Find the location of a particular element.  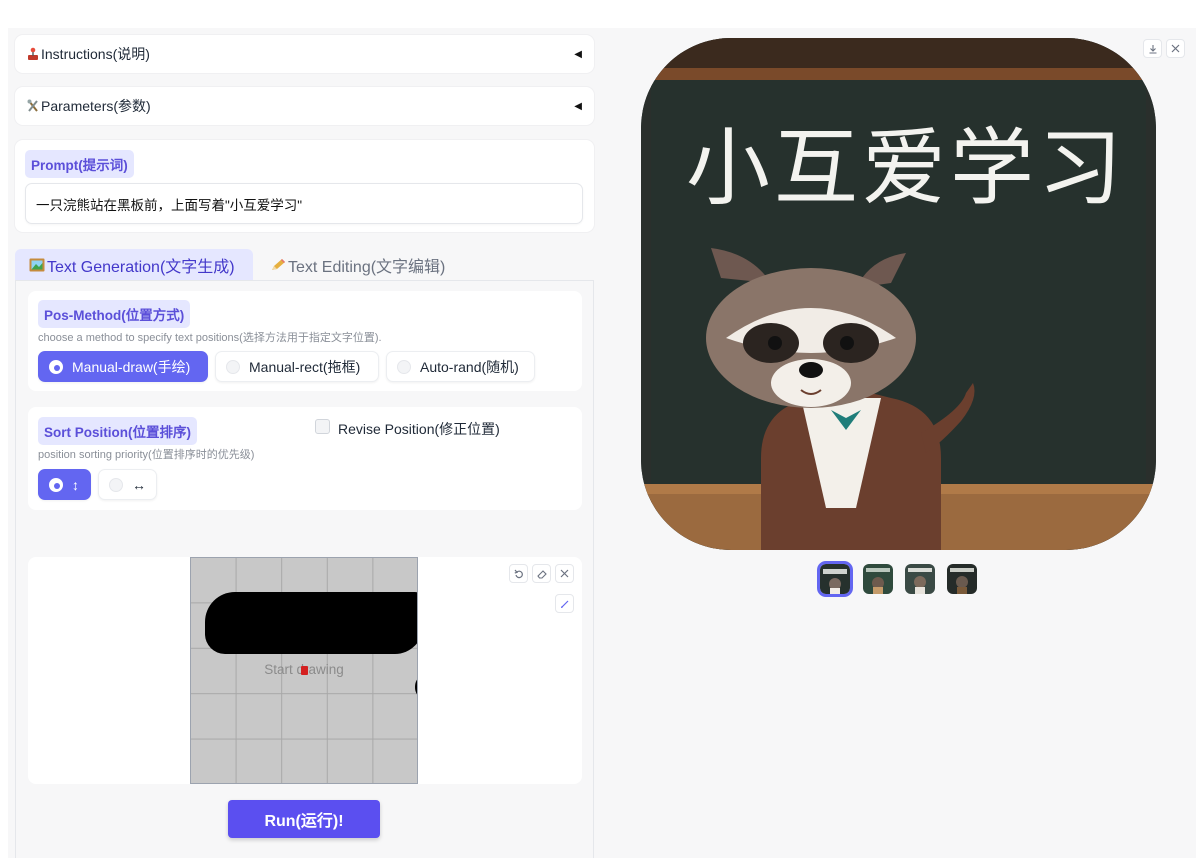

prompt-section: Prompt(提示词) 一只浣熊站在黑板前，上面写着"小互爱学习" is located at coordinates (304, 186).